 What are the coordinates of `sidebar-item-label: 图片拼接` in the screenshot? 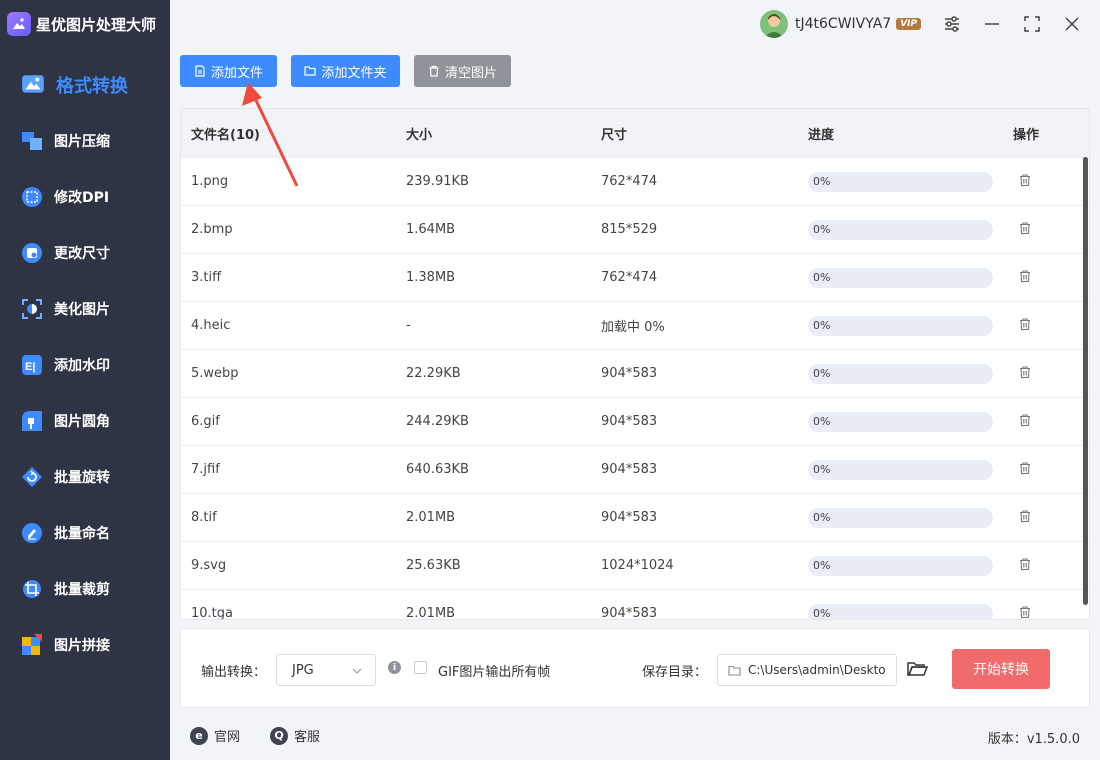 It's located at (82, 646).